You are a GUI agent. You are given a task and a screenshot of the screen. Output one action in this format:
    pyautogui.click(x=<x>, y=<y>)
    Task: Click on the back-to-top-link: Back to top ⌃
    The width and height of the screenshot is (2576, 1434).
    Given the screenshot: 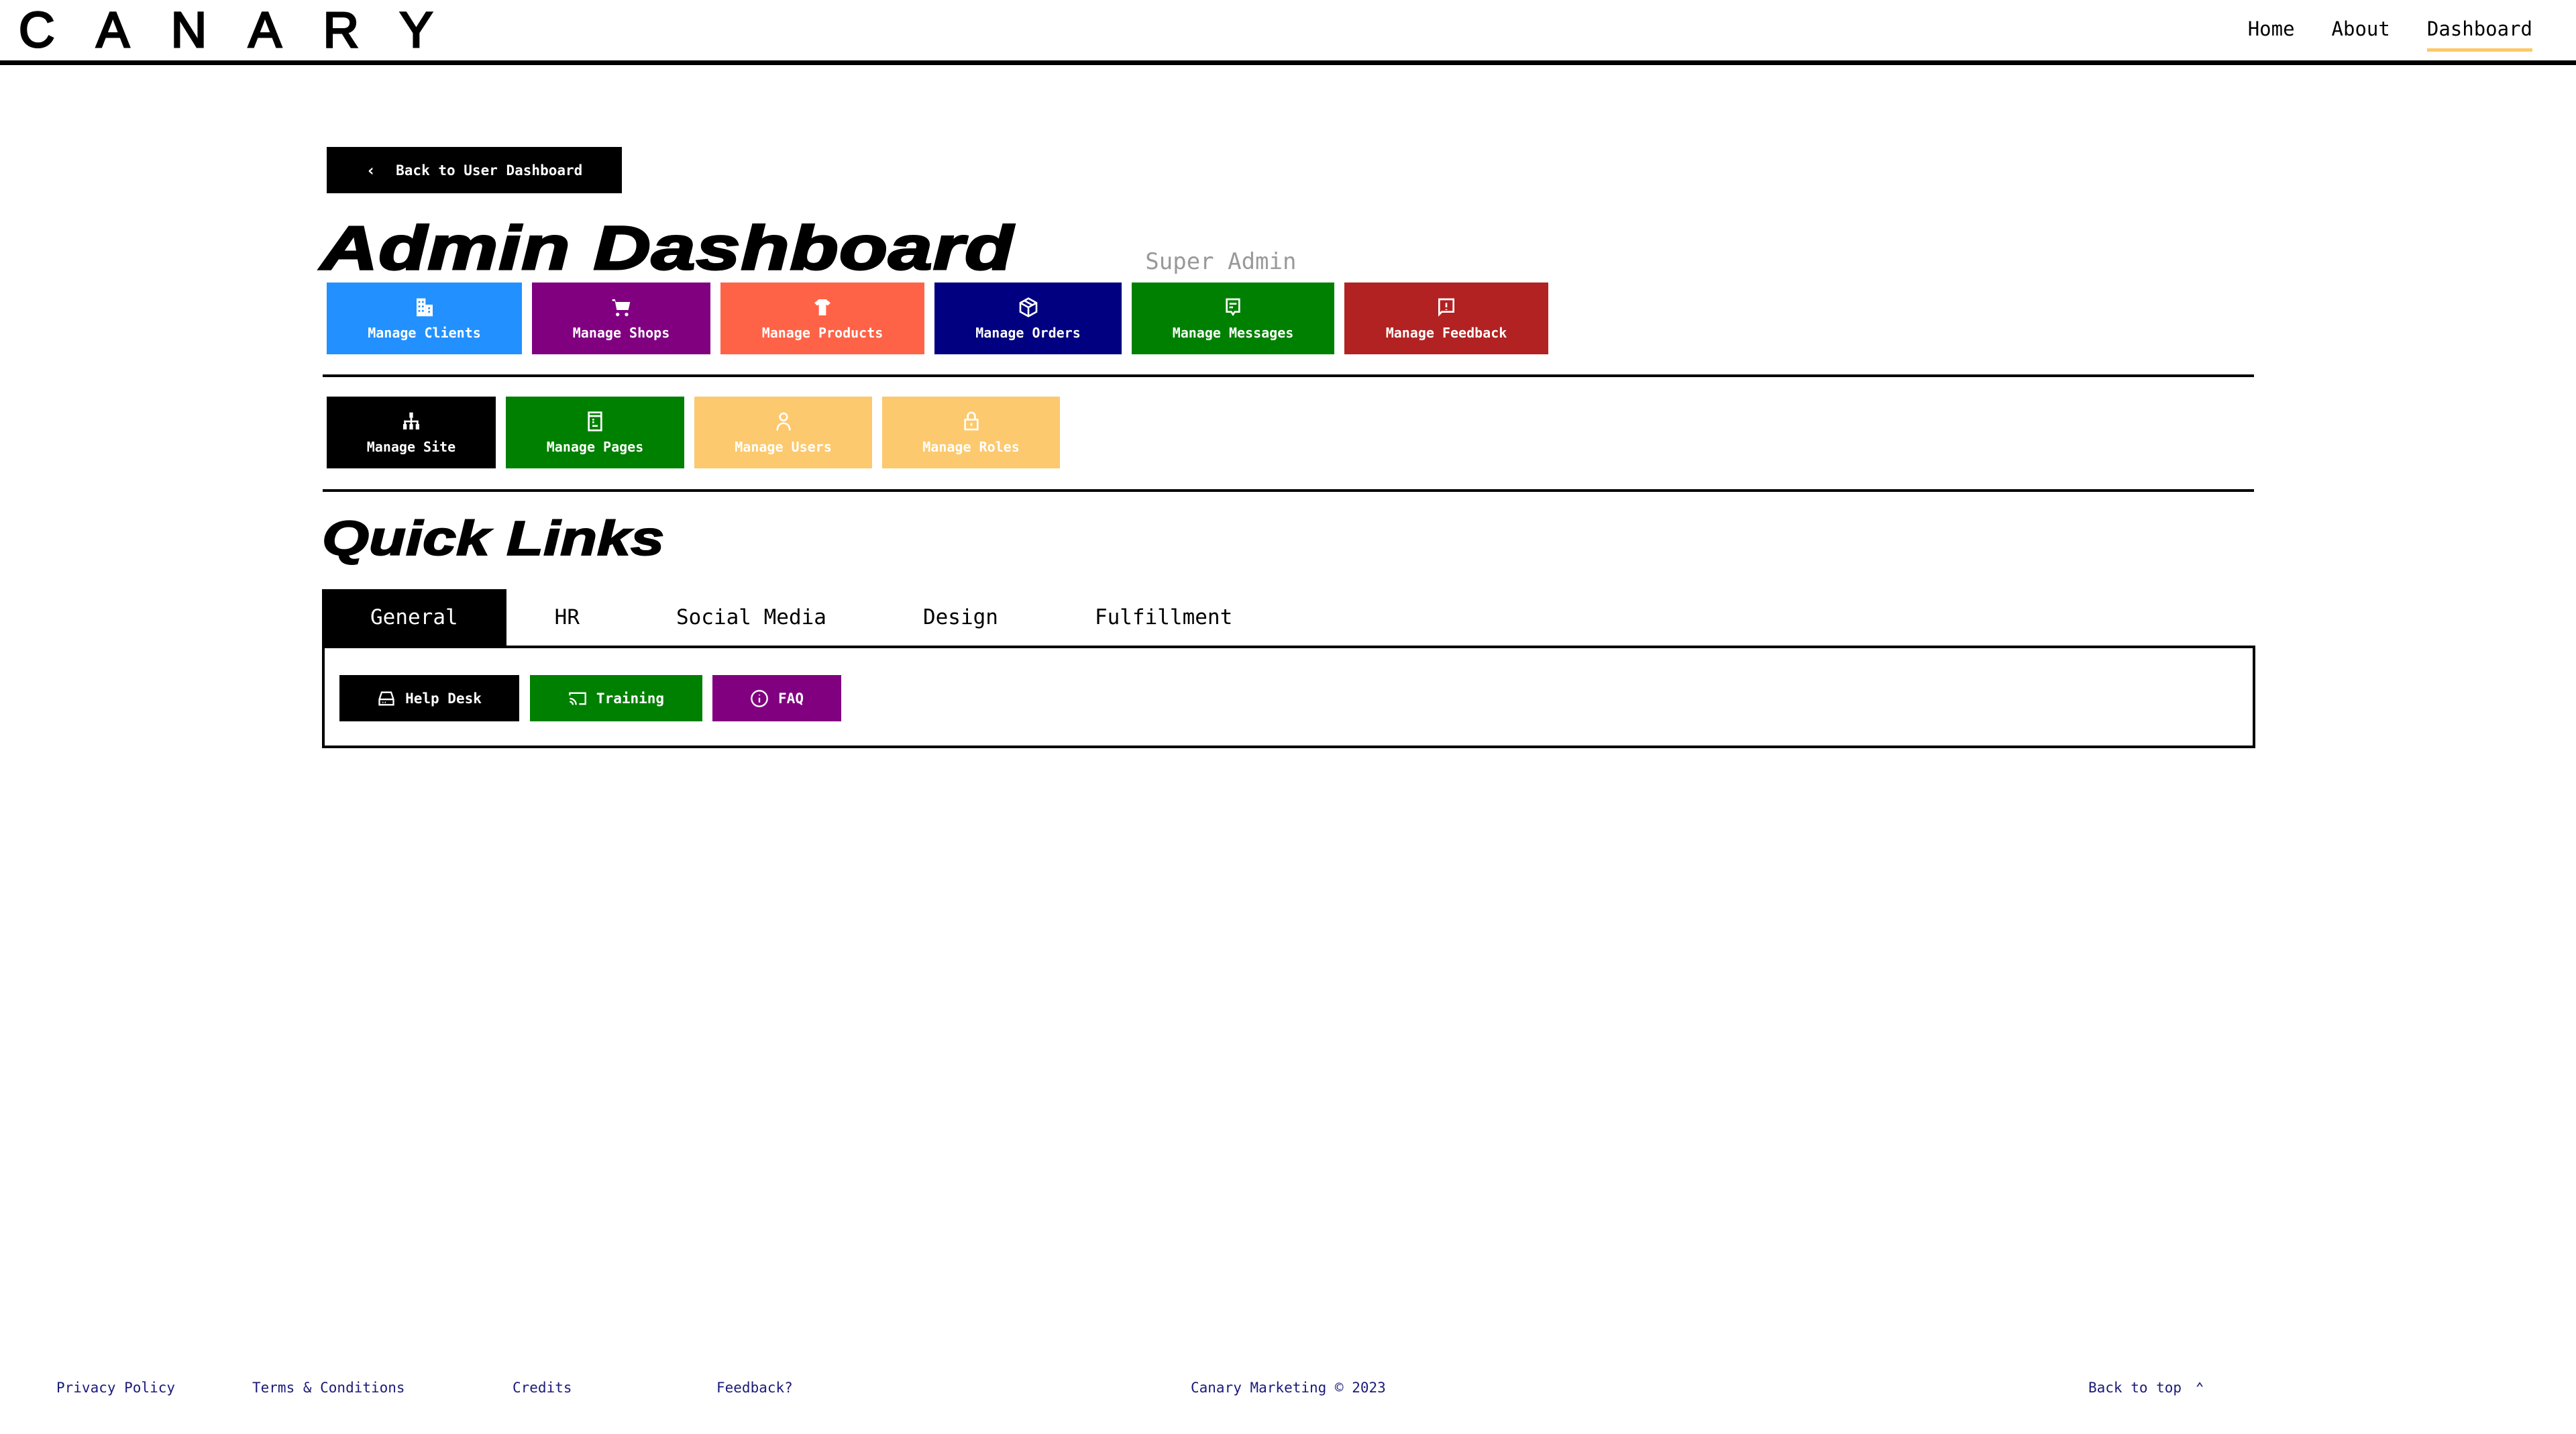 What is the action you would take?
    pyautogui.click(x=2146, y=1388)
    